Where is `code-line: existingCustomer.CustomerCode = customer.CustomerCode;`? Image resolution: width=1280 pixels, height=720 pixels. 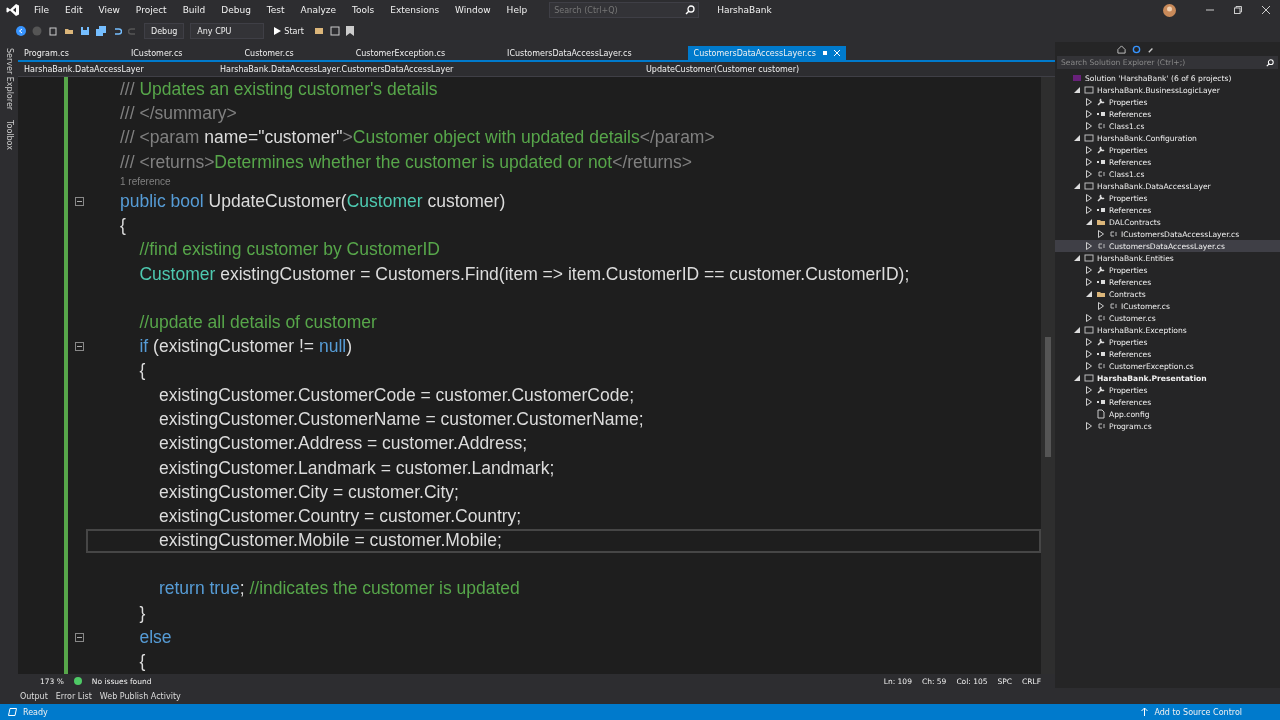 code-line: existingCustomer.CustomerCode = customer.CustomerCode; is located at coordinates (396, 395).